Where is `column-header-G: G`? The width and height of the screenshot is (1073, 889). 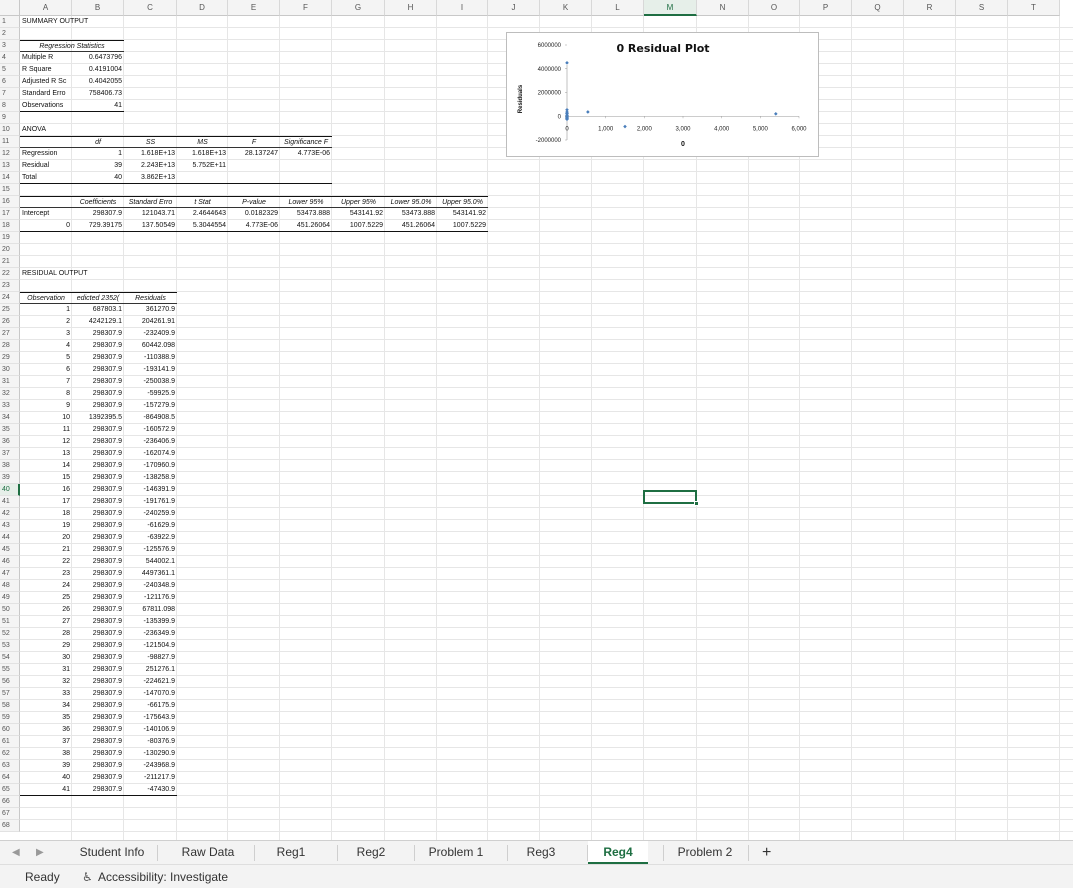
column-header-G: G is located at coordinates (358, 8).